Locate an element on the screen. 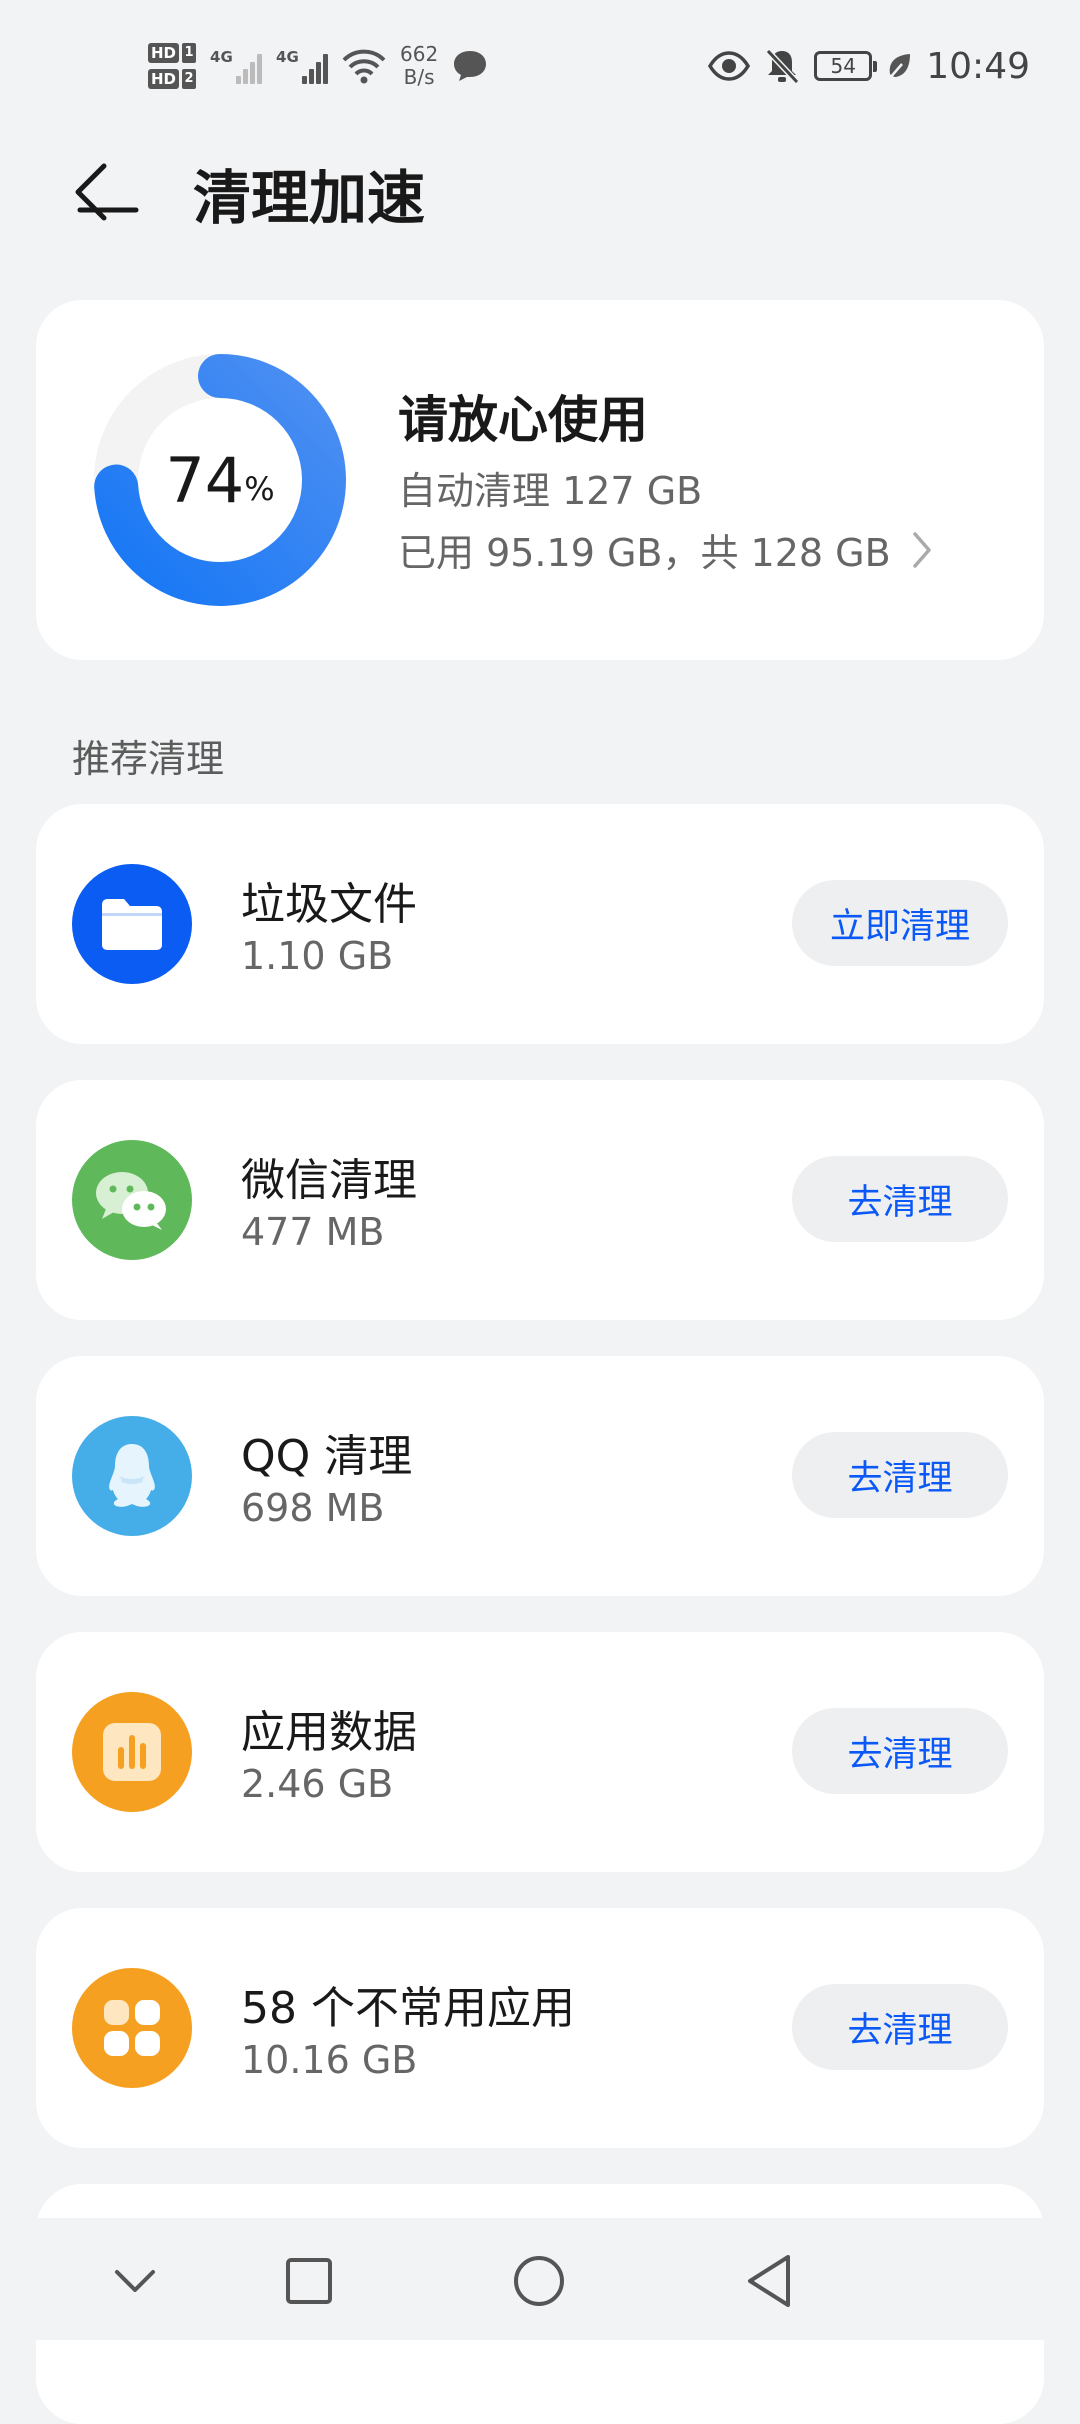 This screenshot has height=2424, width=1080. page-header: 清理加速 is located at coordinates (540, 195).